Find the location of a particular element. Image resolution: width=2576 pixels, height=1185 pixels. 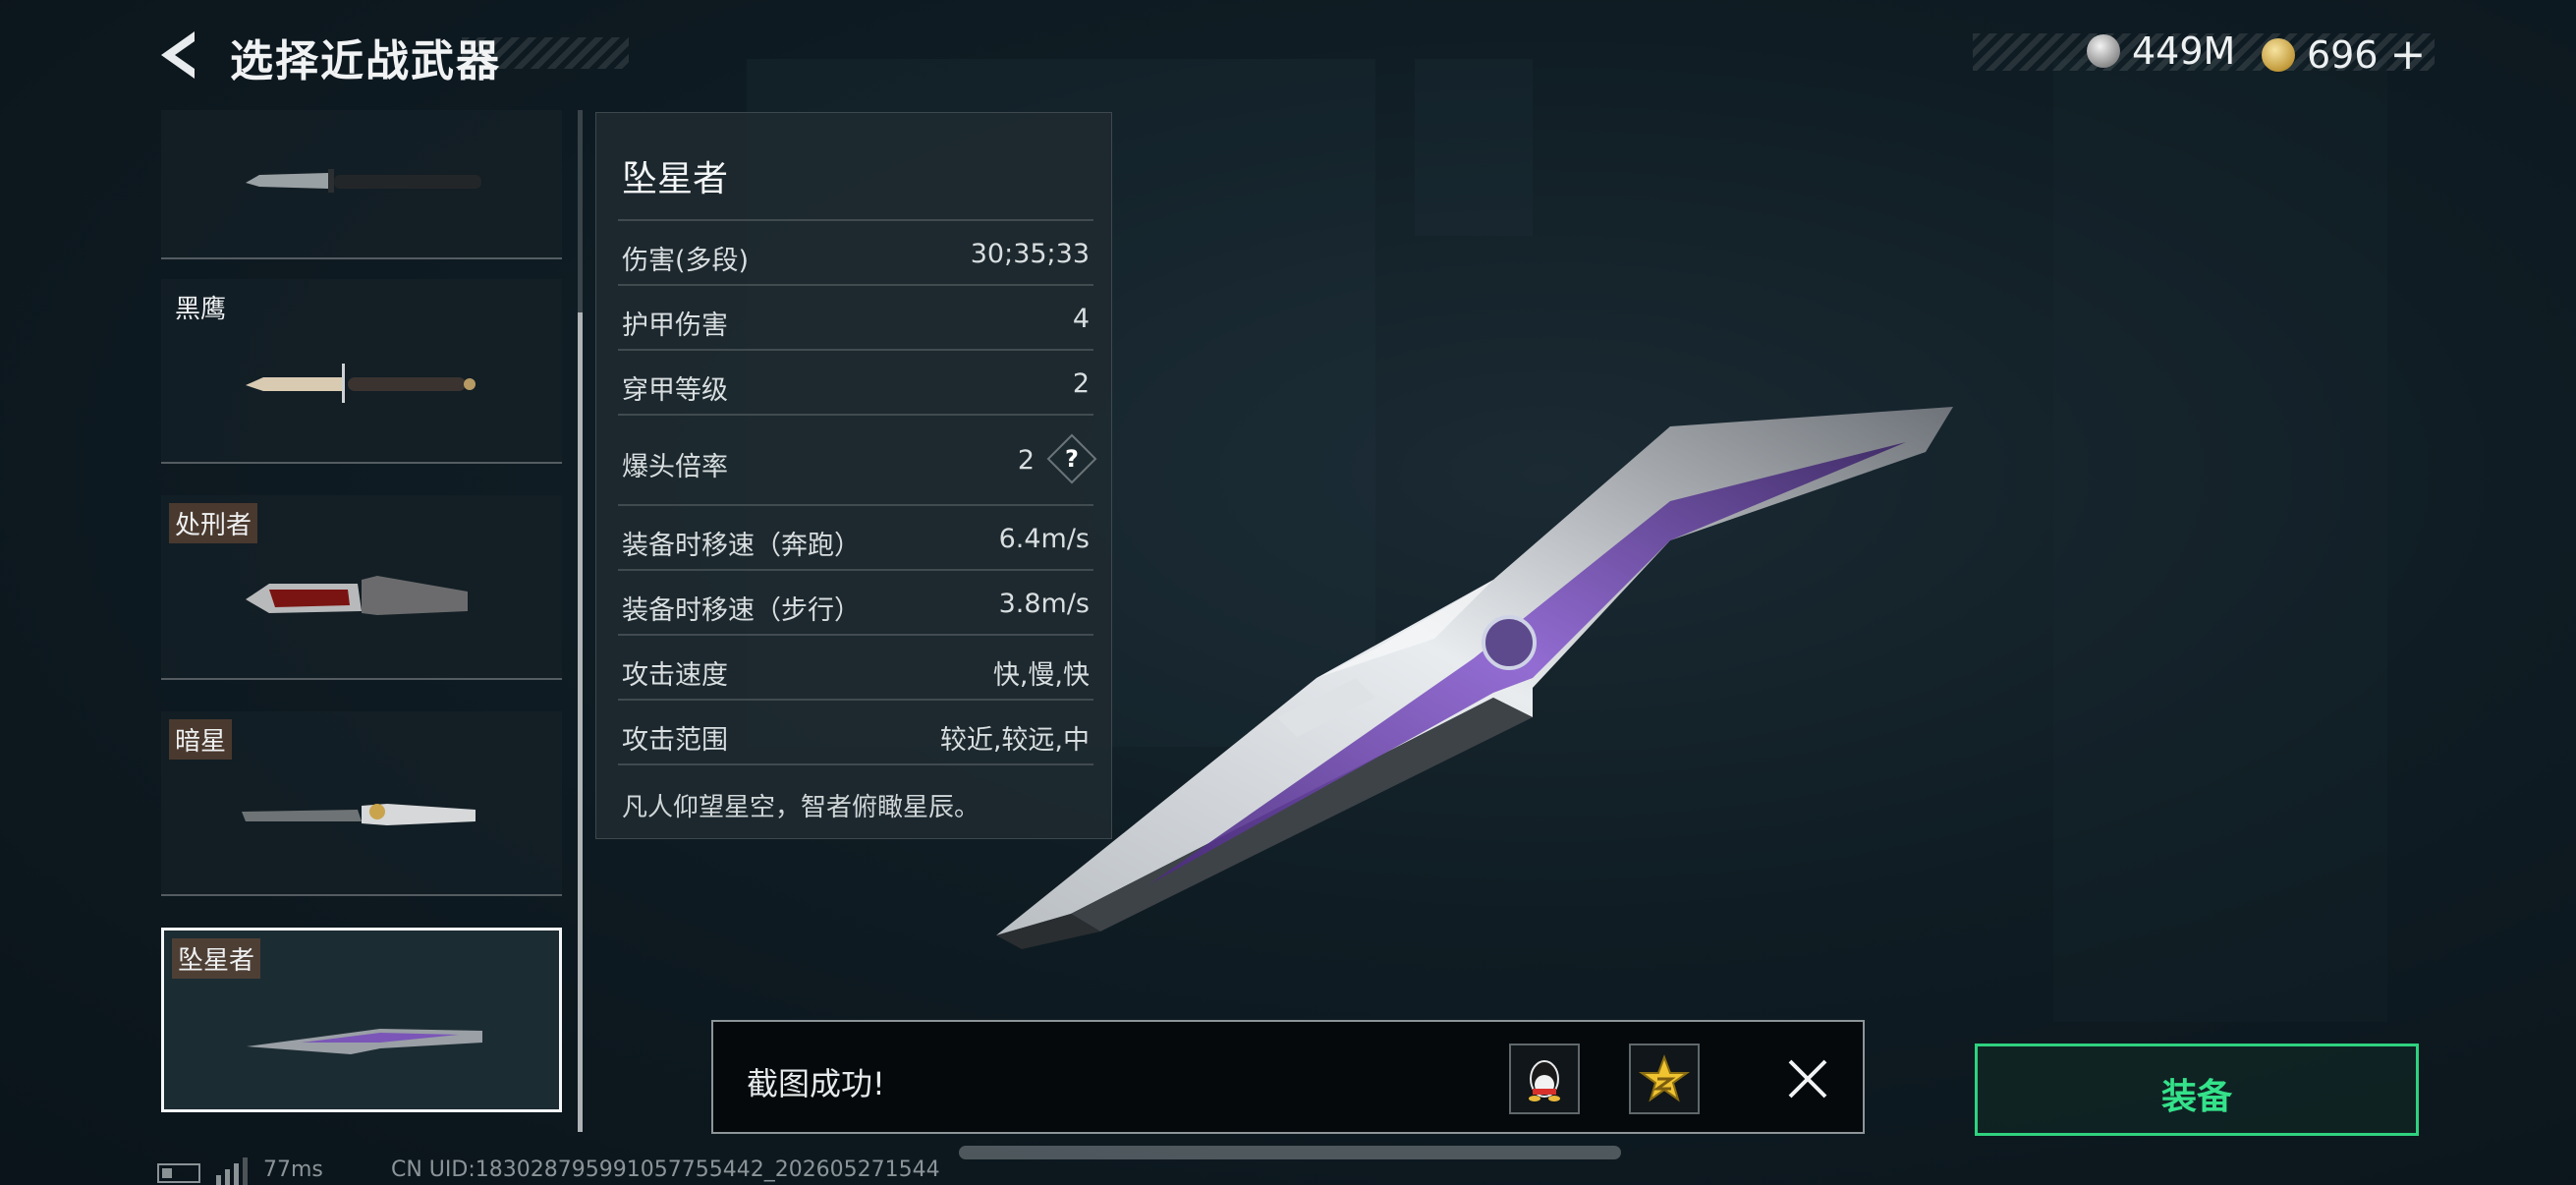

weapon-list: 黑鹰 处刑者 暗星 坠星者 is located at coordinates (361, 614).